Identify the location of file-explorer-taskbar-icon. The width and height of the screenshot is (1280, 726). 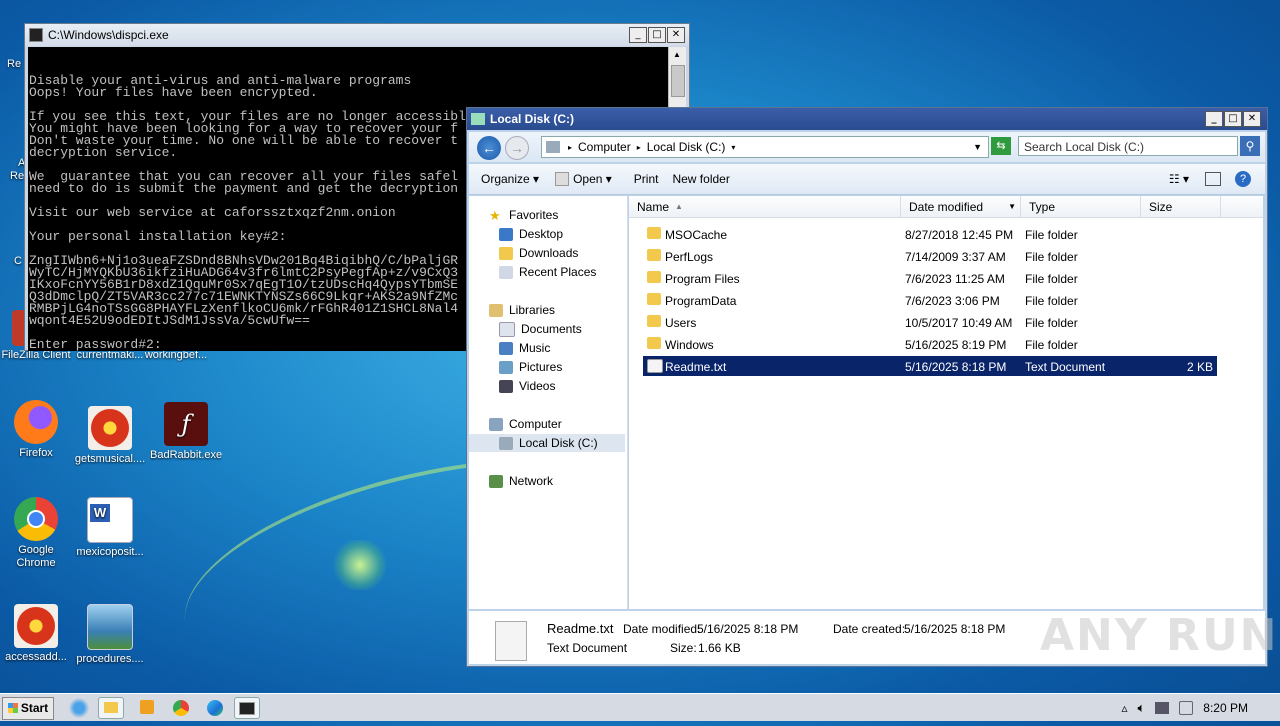
(111, 708).